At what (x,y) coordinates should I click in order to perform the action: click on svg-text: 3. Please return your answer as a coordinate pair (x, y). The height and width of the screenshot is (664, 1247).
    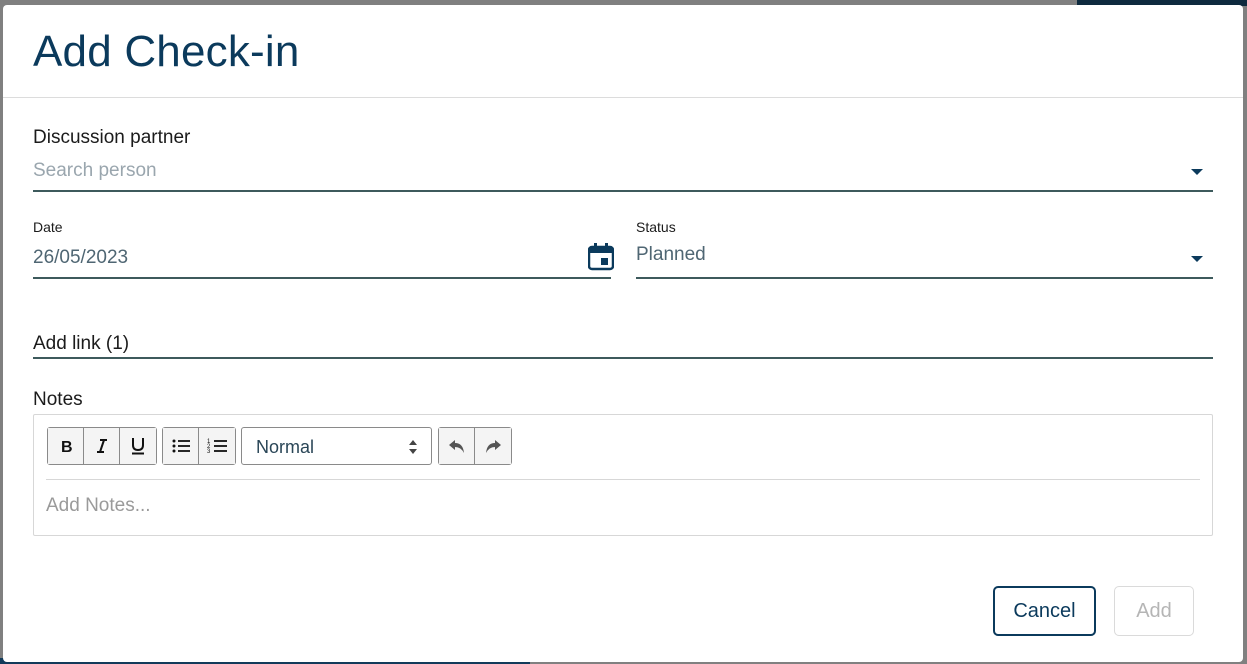
    Looking at the image, I should click on (209, 452).